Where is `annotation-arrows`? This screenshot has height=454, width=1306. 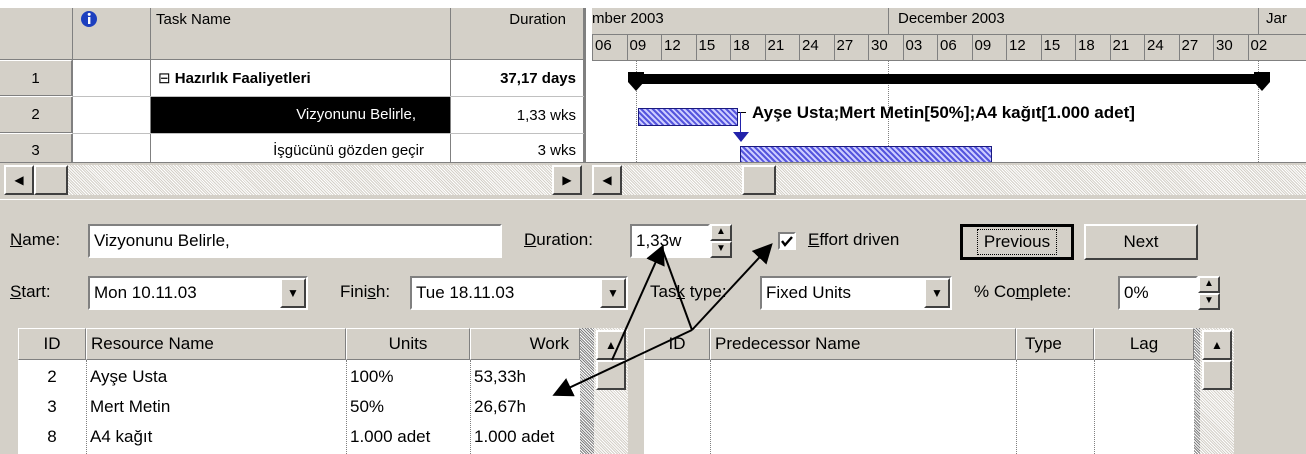
annotation-arrows is located at coordinates (662, 320).